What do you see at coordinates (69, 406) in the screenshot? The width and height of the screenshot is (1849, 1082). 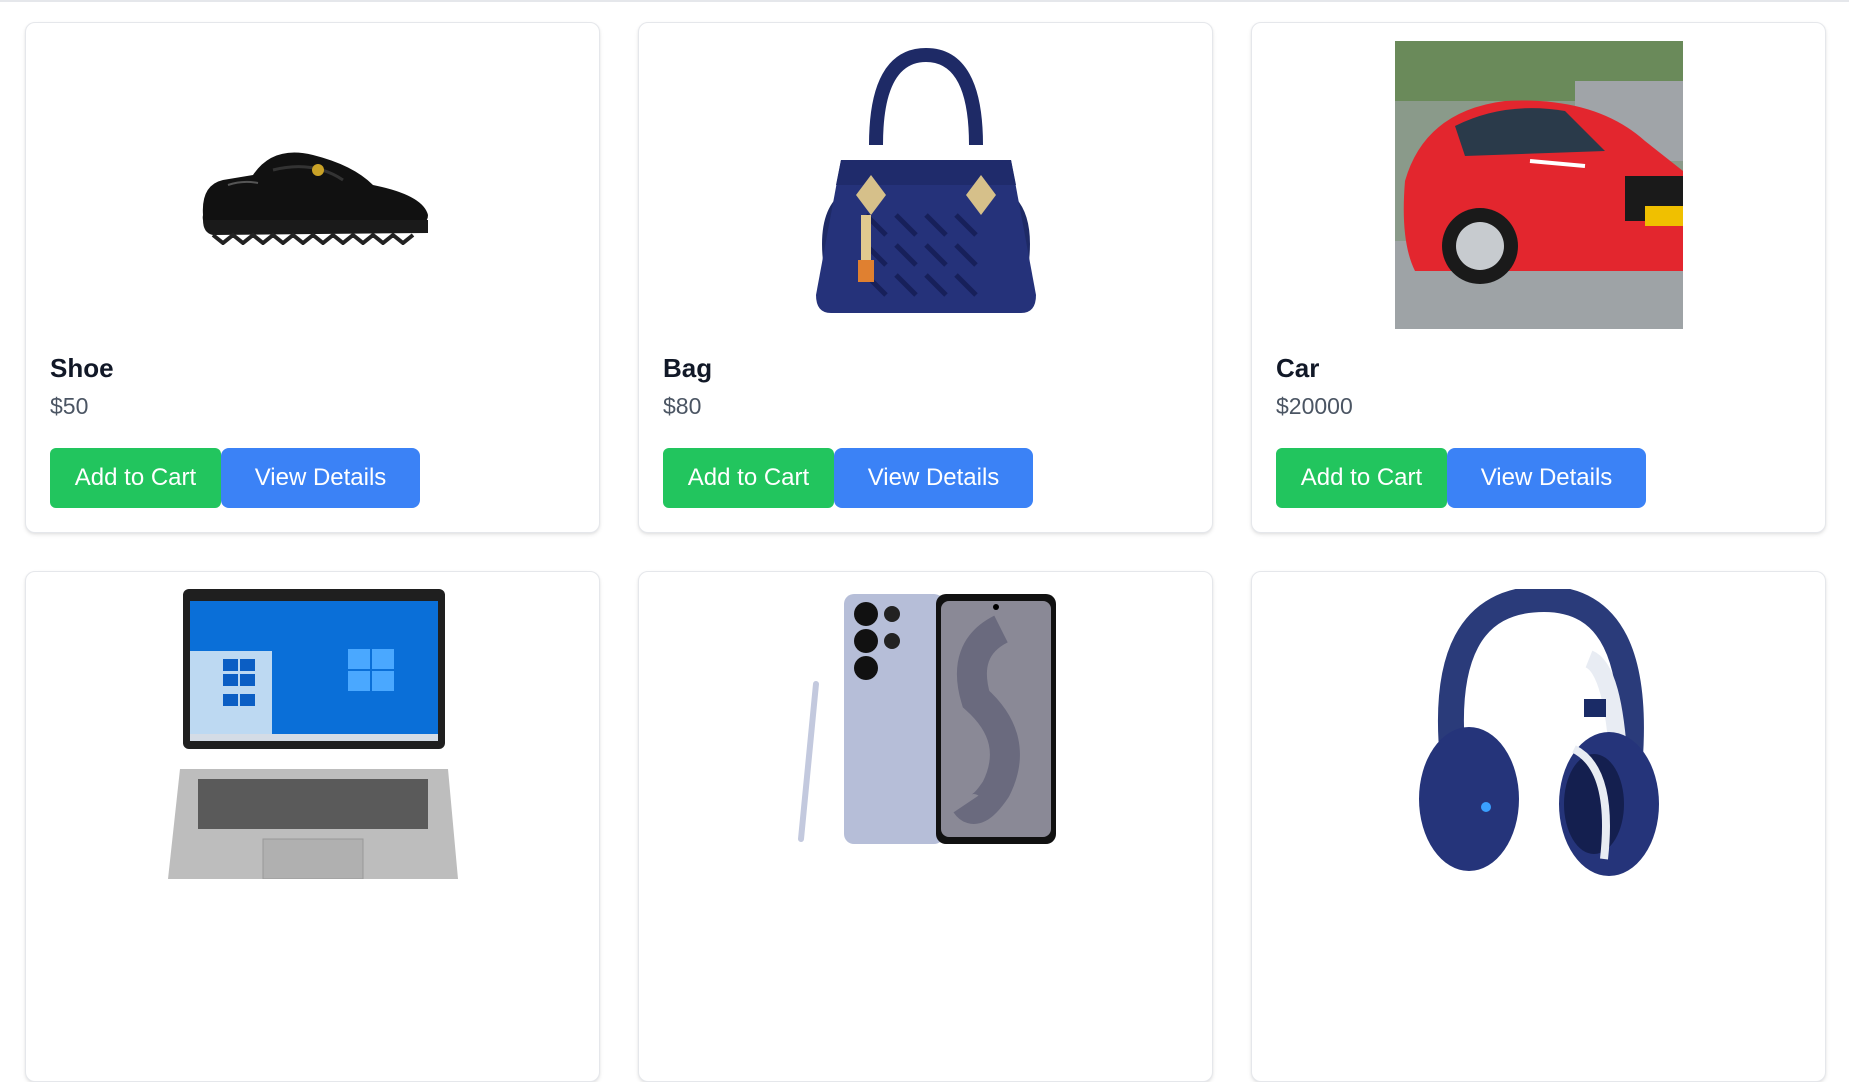 I see `product-price: $50` at bounding box center [69, 406].